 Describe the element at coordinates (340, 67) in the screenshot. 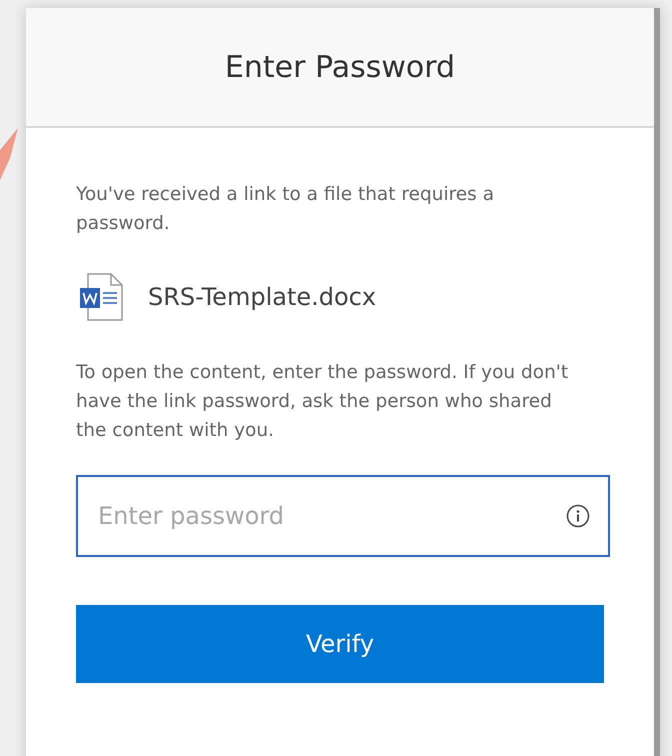

I see `dialog-title: Enter Password` at that location.